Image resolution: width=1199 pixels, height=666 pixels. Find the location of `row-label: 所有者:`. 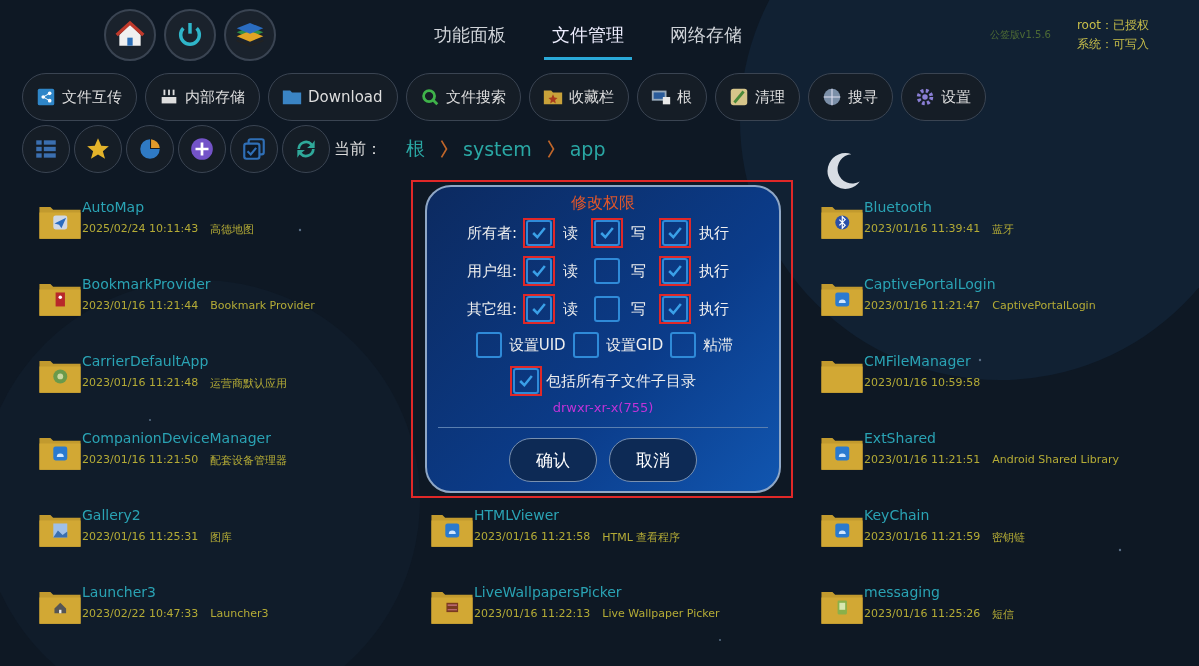

row-label: 所有者: is located at coordinates (492, 233).